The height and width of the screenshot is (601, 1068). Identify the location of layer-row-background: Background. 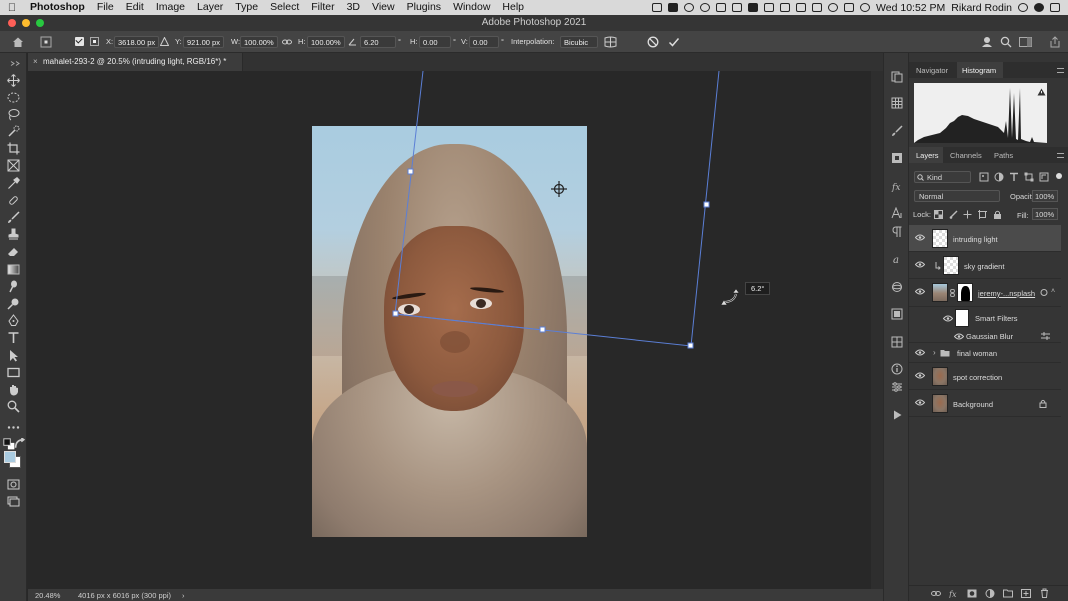
(985, 403).